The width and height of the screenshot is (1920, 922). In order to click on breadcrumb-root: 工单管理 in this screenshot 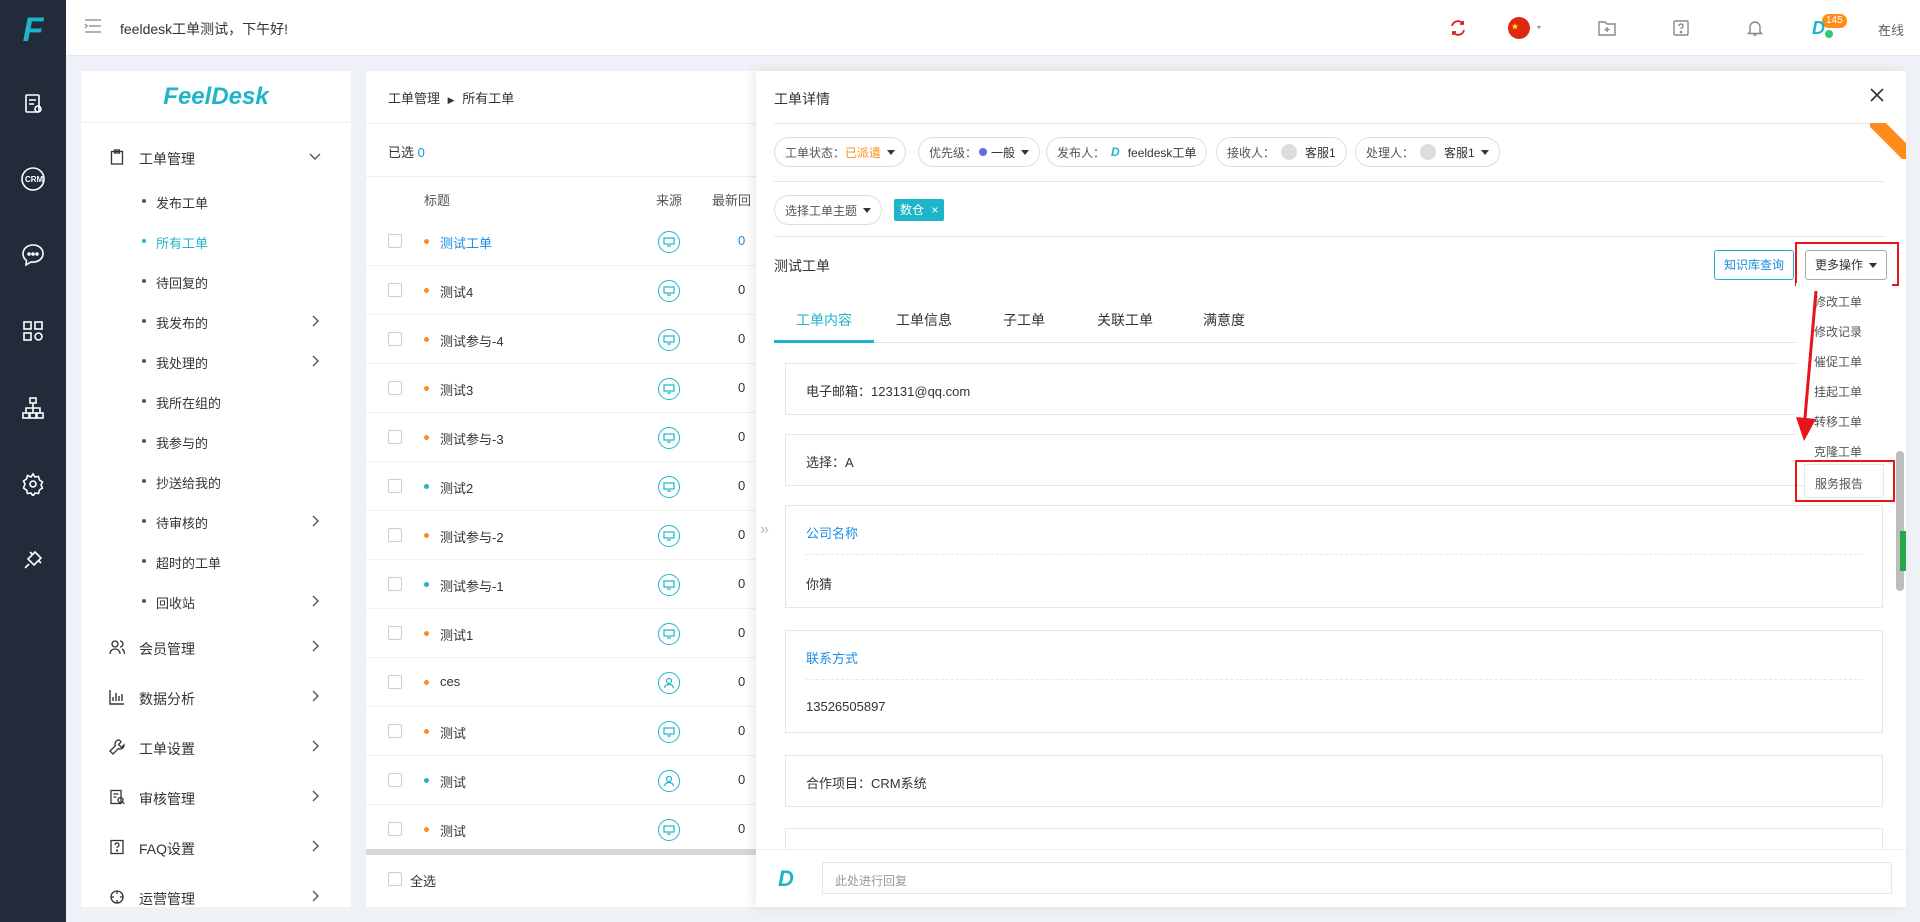, I will do `click(414, 98)`.